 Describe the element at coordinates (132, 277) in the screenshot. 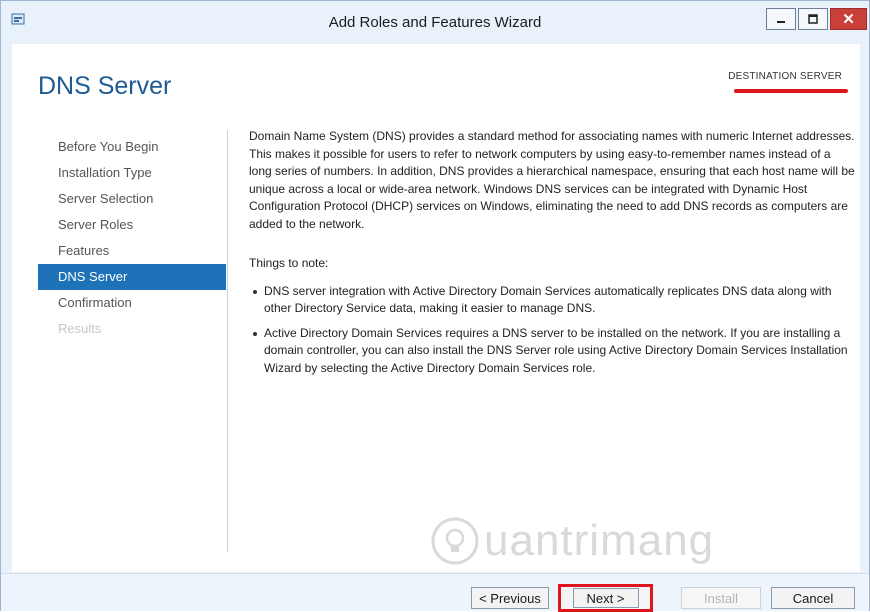

I see `nav-item-dns-server: DNS Server` at that location.